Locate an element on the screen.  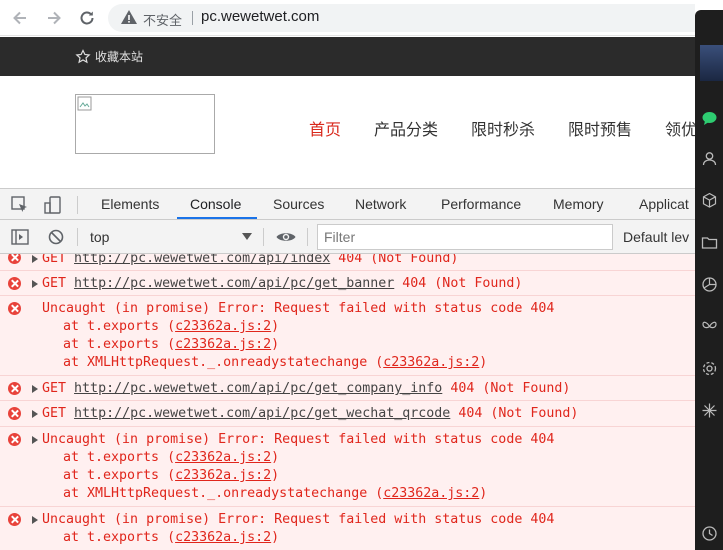
filter-input is located at coordinates (465, 237).